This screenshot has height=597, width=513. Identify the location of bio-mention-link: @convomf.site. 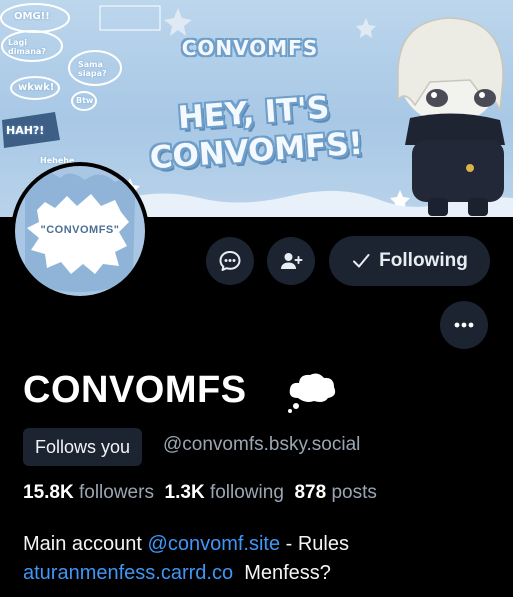
(214, 544).